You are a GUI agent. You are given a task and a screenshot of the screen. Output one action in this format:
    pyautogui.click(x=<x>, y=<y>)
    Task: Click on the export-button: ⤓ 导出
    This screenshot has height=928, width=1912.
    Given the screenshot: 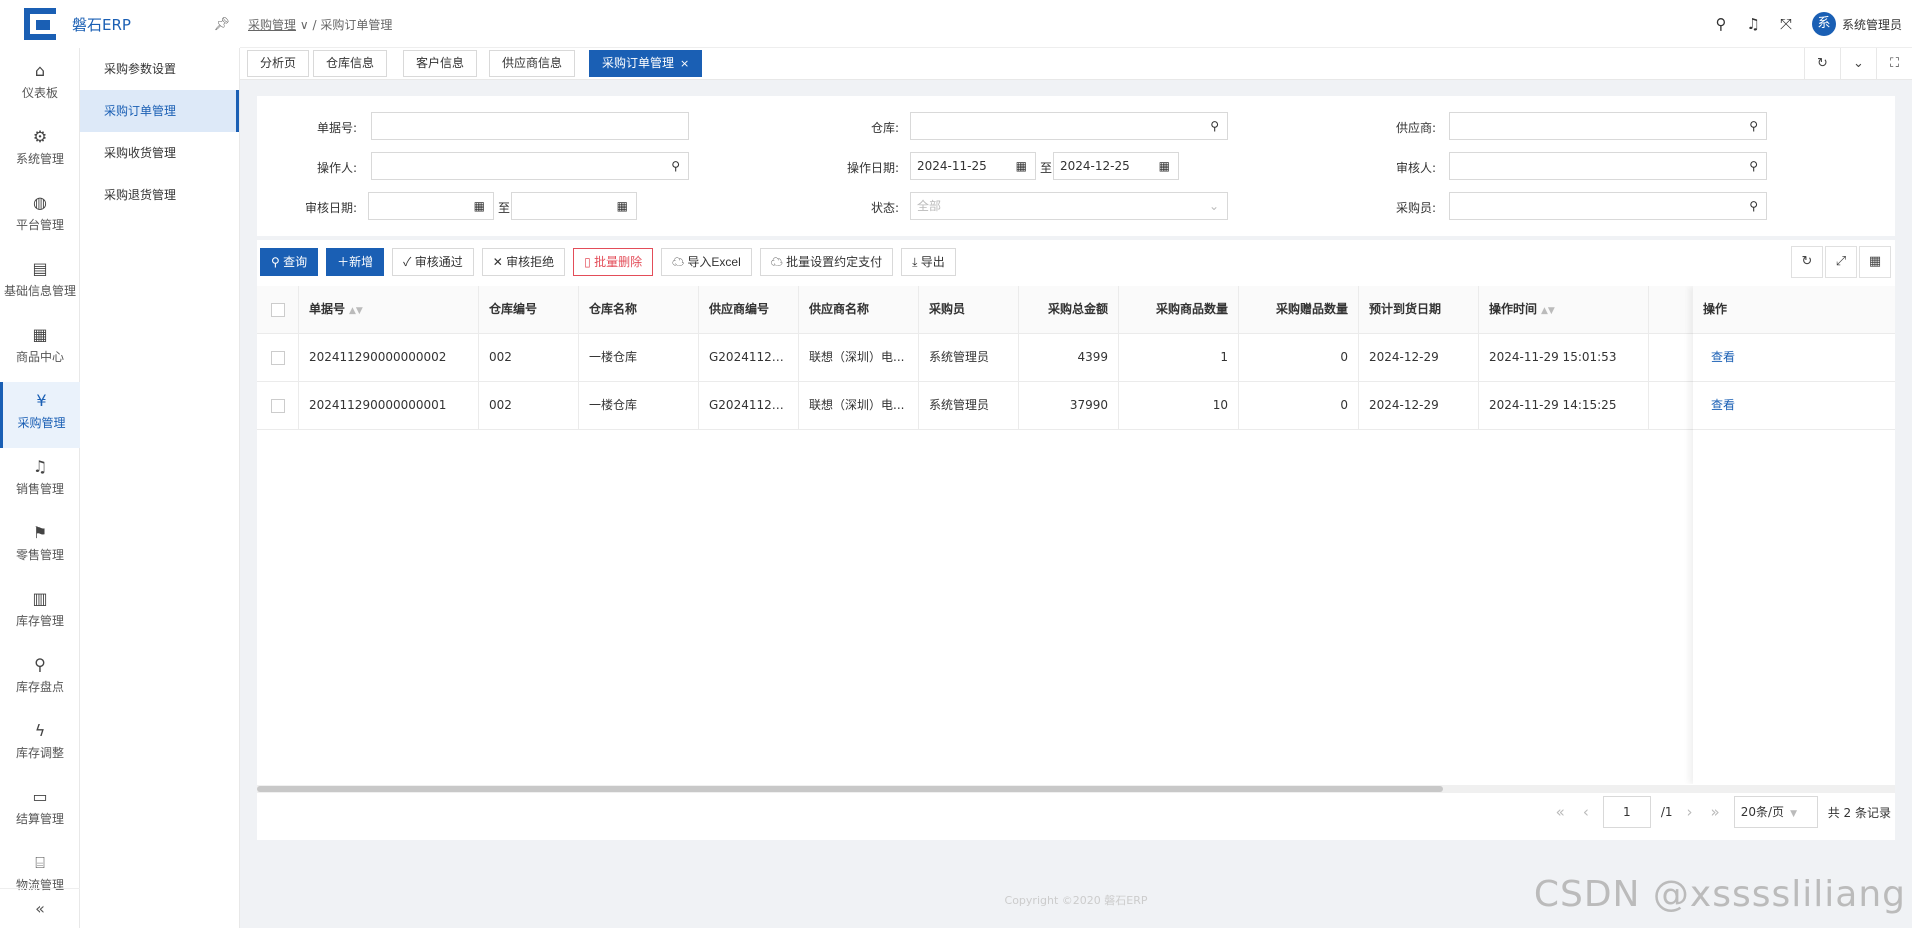 What is the action you would take?
    pyautogui.click(x=928, y=262)
    